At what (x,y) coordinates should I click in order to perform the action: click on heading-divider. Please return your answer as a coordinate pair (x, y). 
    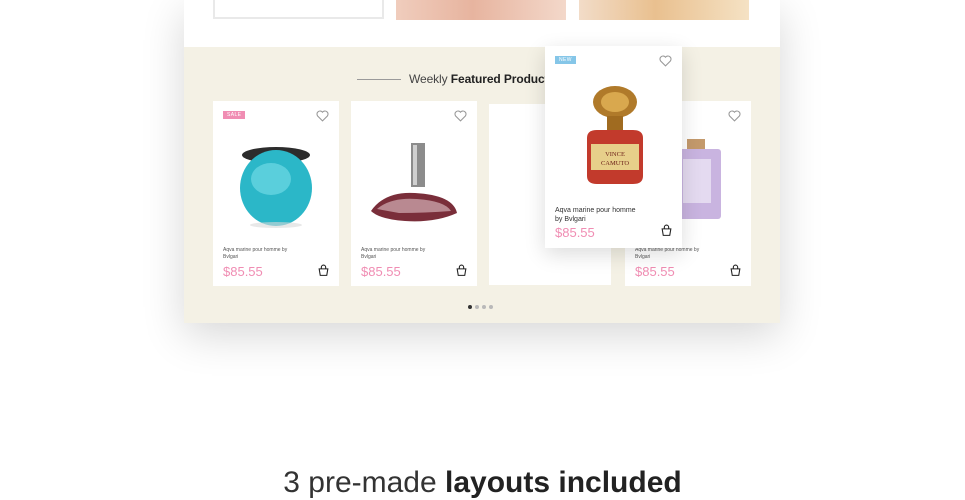
    Looking at the image, I should click on (379, 79).